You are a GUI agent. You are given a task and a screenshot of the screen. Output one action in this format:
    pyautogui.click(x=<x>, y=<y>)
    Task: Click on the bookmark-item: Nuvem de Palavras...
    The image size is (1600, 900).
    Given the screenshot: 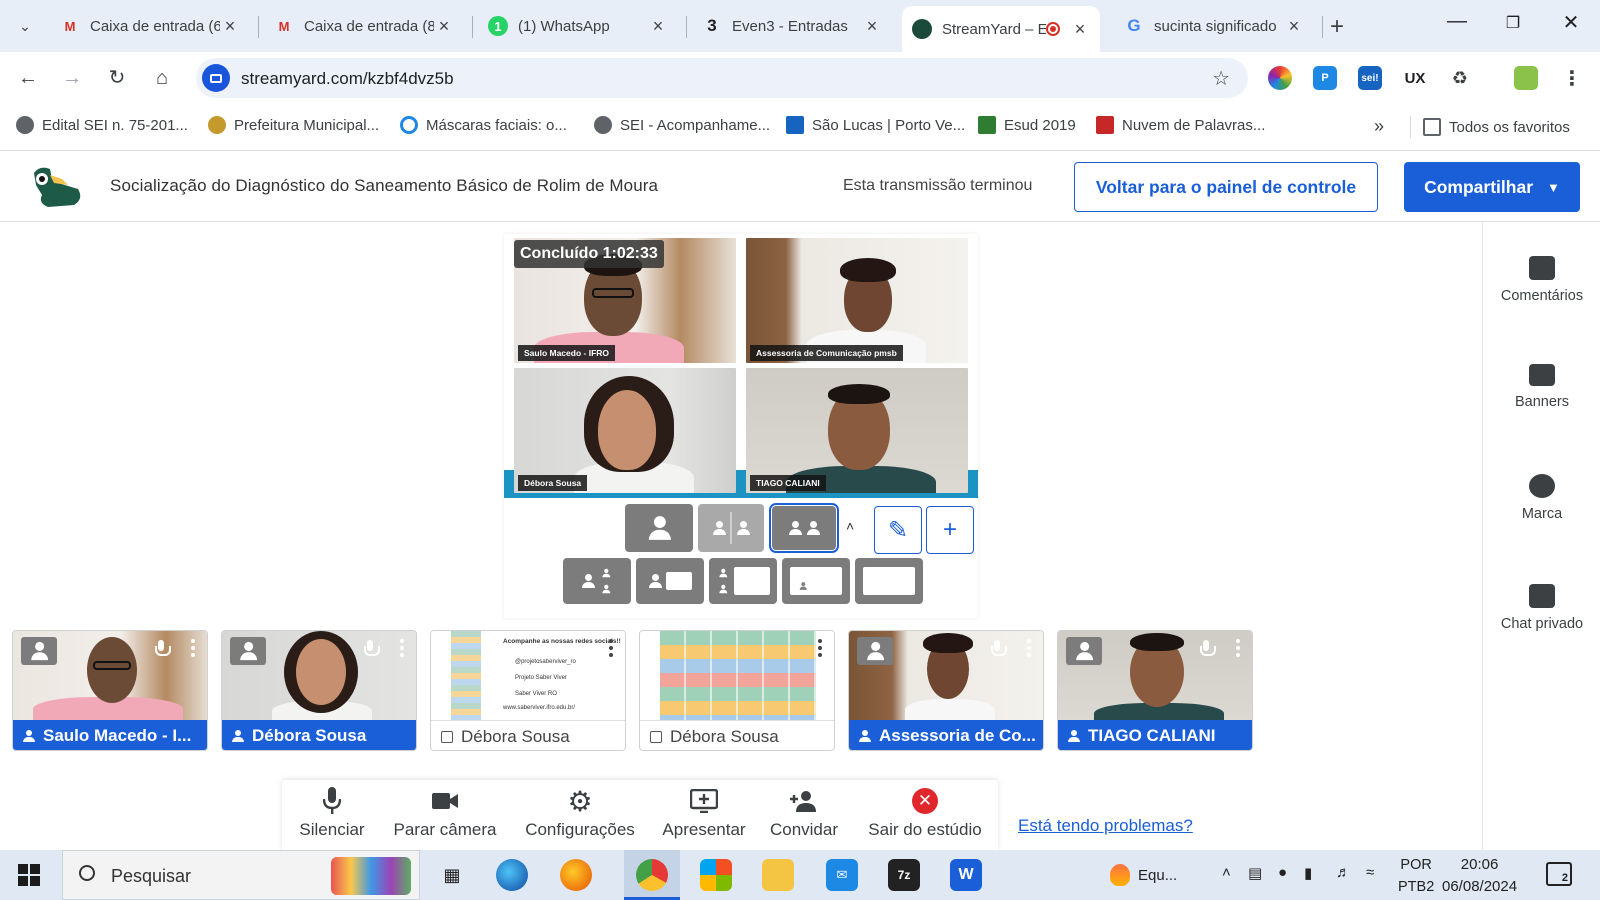 What is the action you would take?
    pyautogui.click(x=1180, y=125)
    